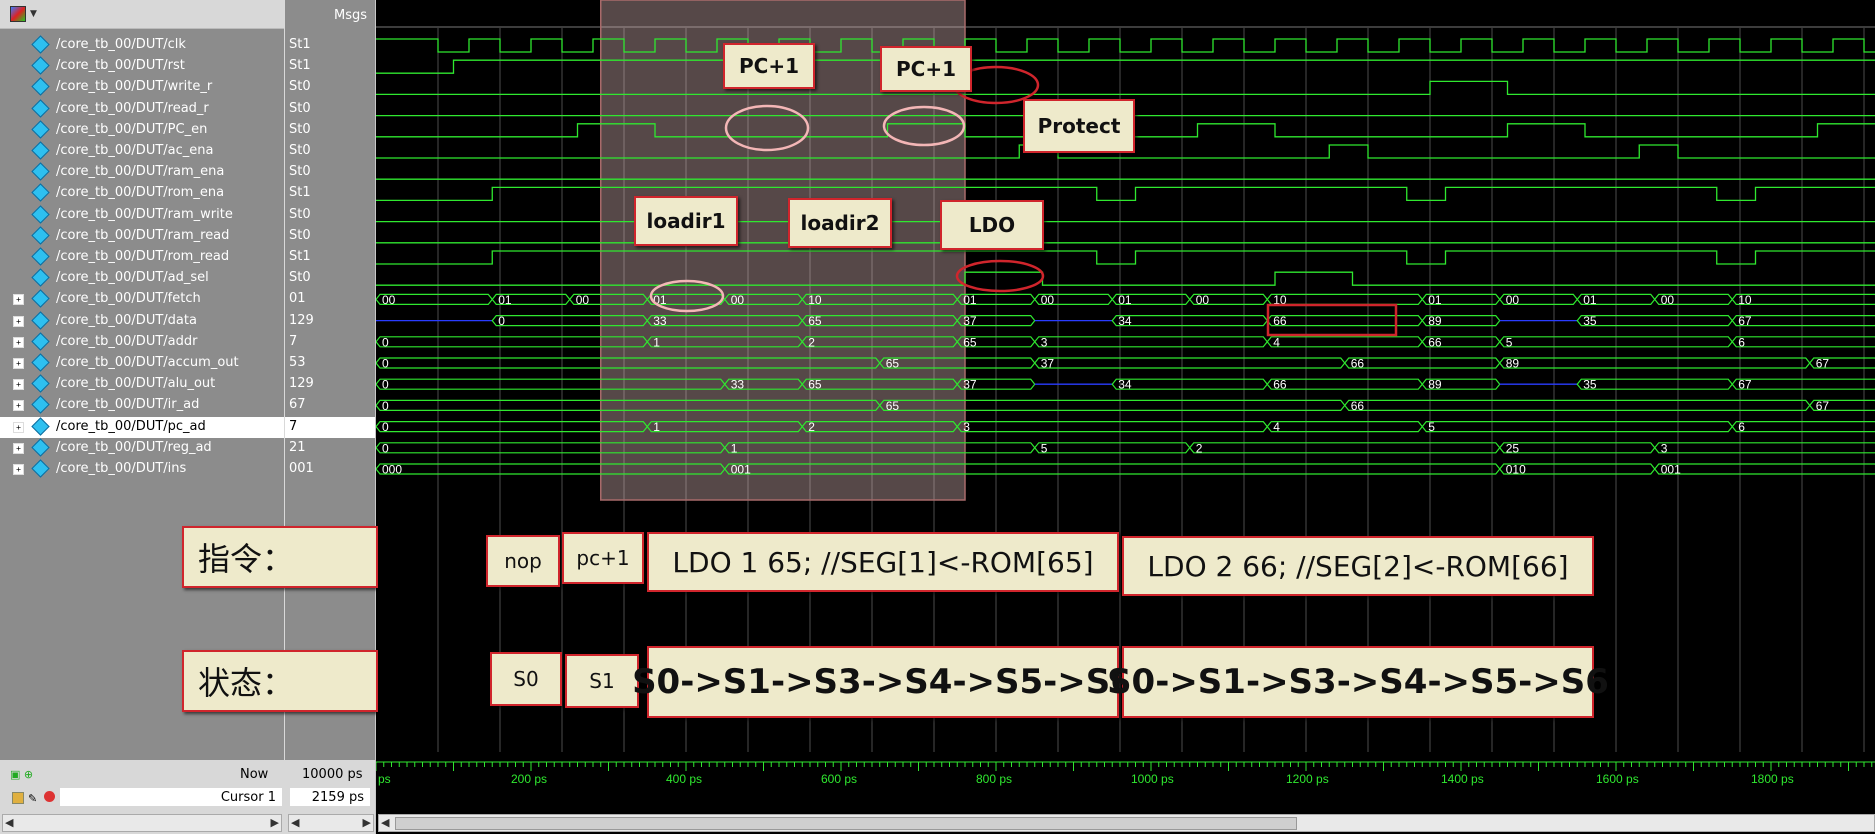 This screenshot has width=1875, height=834. I want to click on wave-window-icon, so click(18, 14).